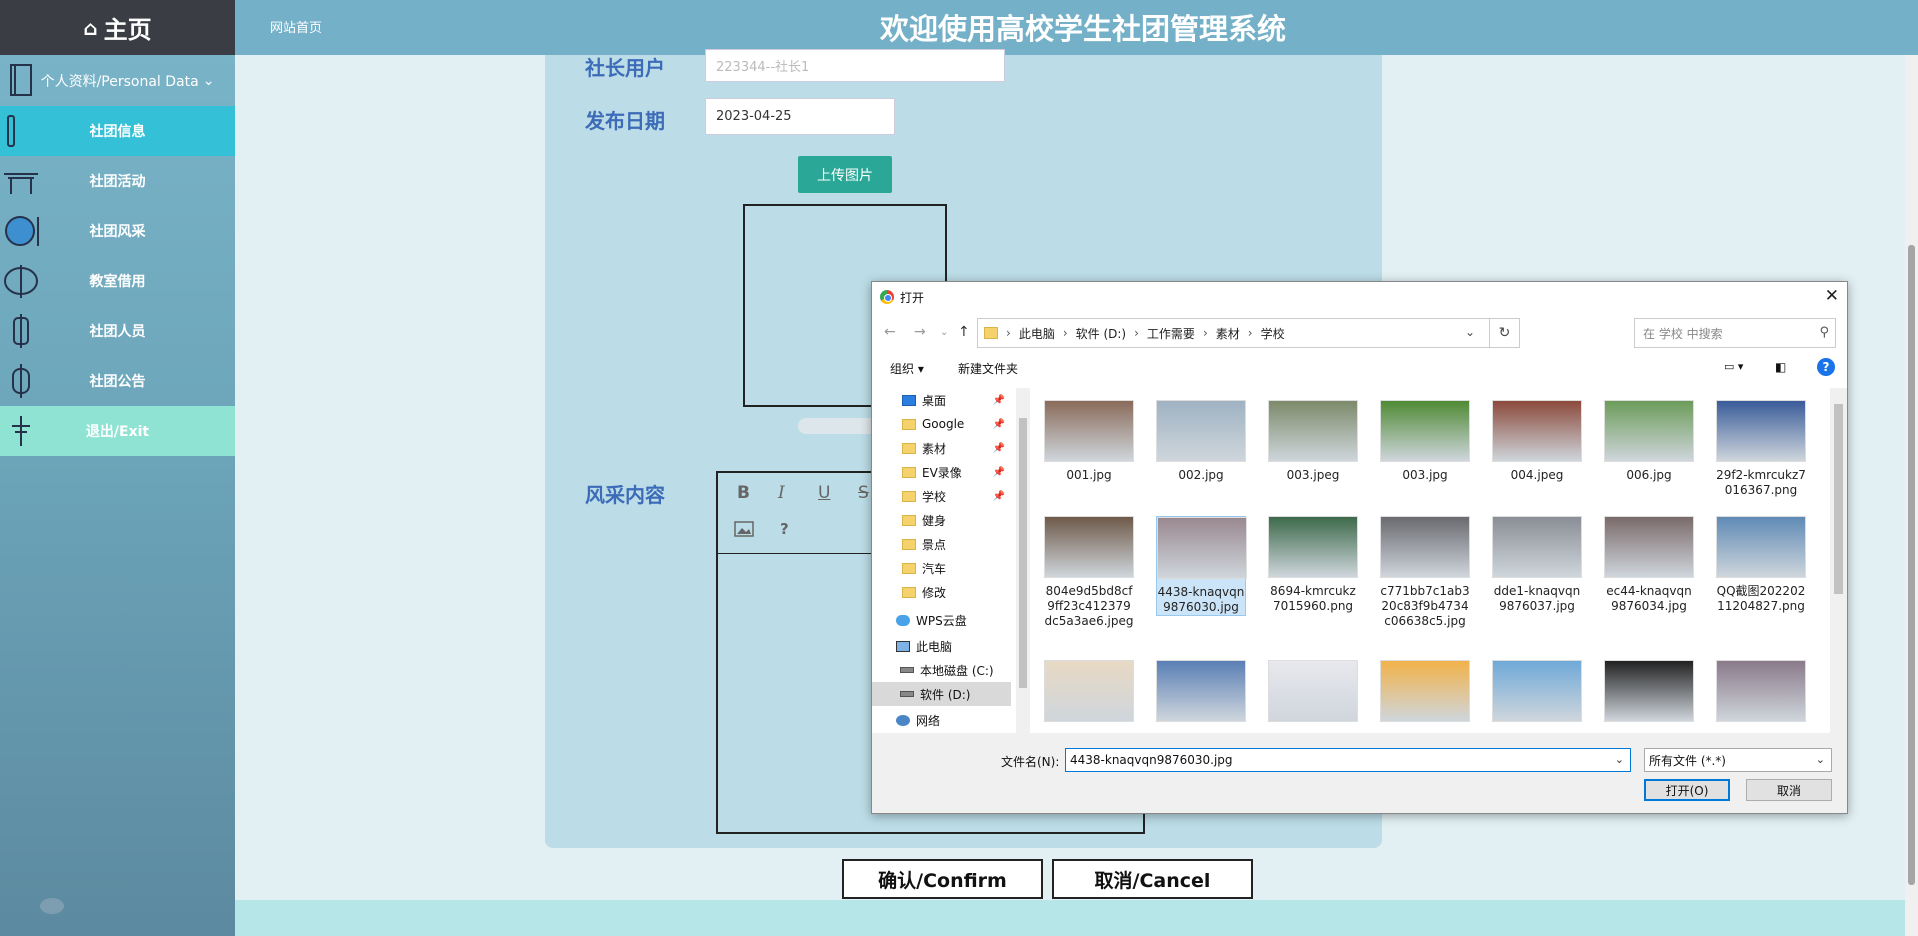 This screenshot has width=1918, height=936. I want to click on sidebar-item-club-style: 社团风采, so click(117, 231).